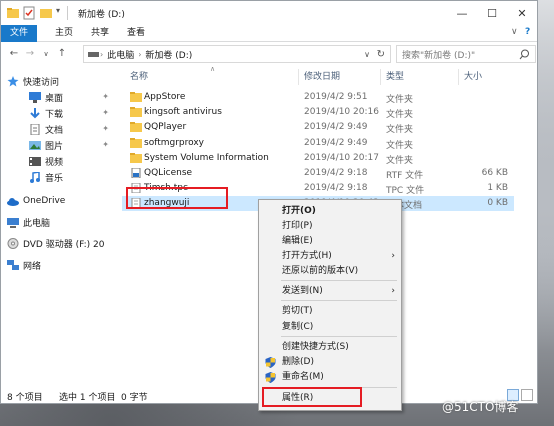  I want to click on menu-item: 创建快捷方式(S), so click(330, 347).